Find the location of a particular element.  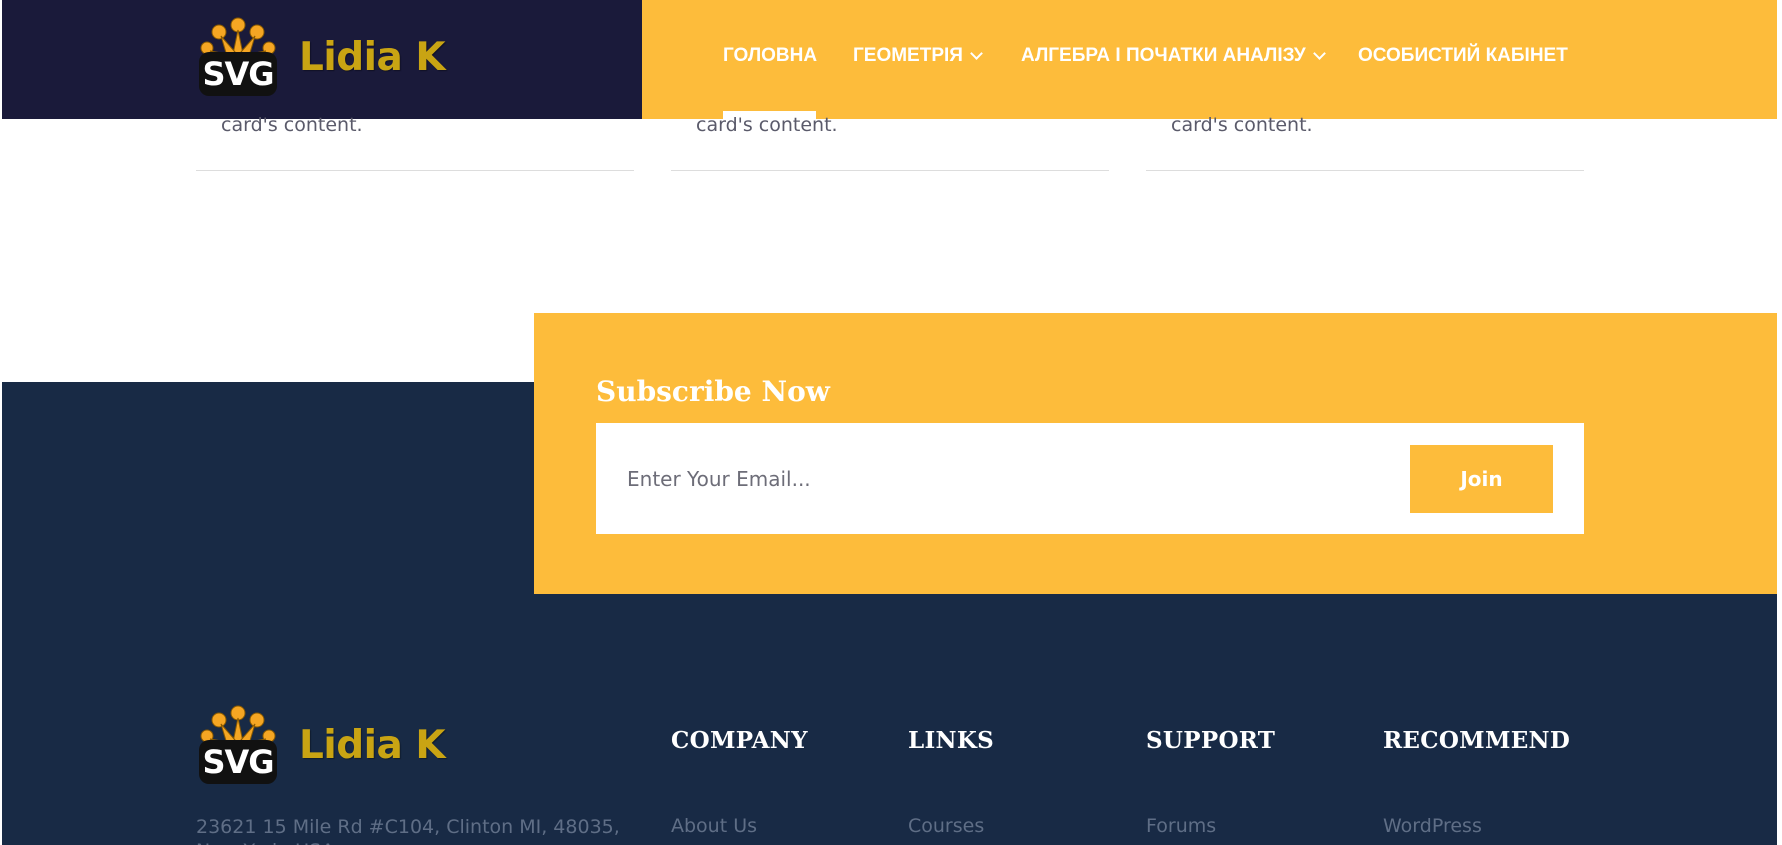

join-button: Join is located at coordinates (1481, 479).